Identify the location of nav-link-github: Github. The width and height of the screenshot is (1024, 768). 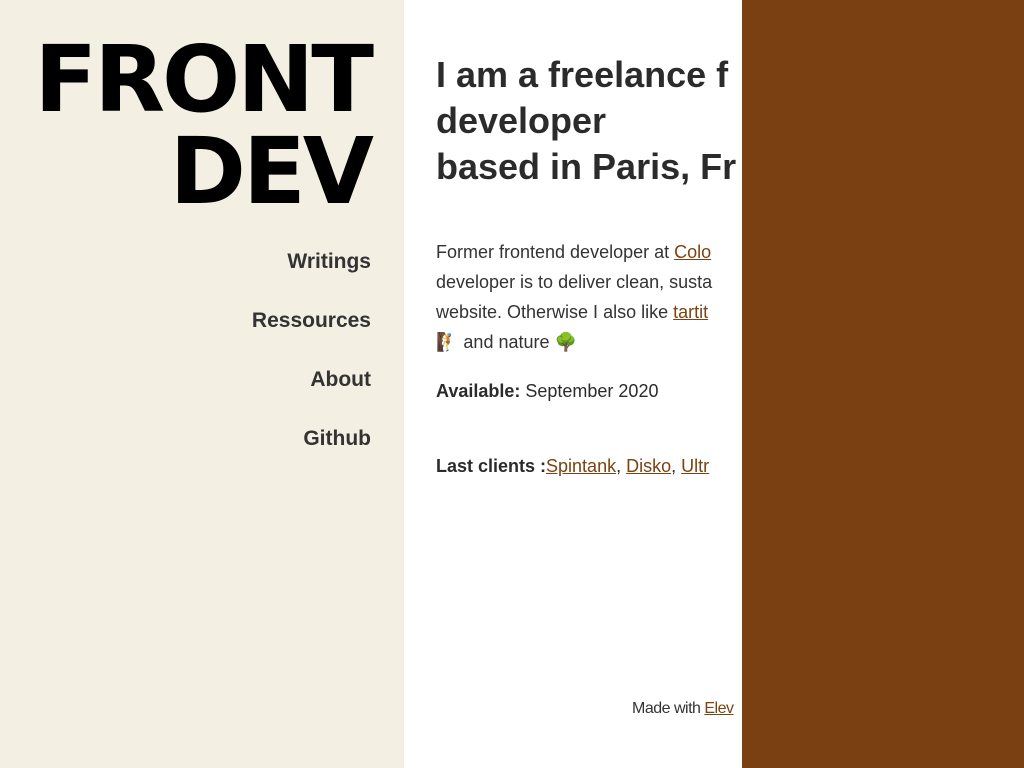
(311, 454).